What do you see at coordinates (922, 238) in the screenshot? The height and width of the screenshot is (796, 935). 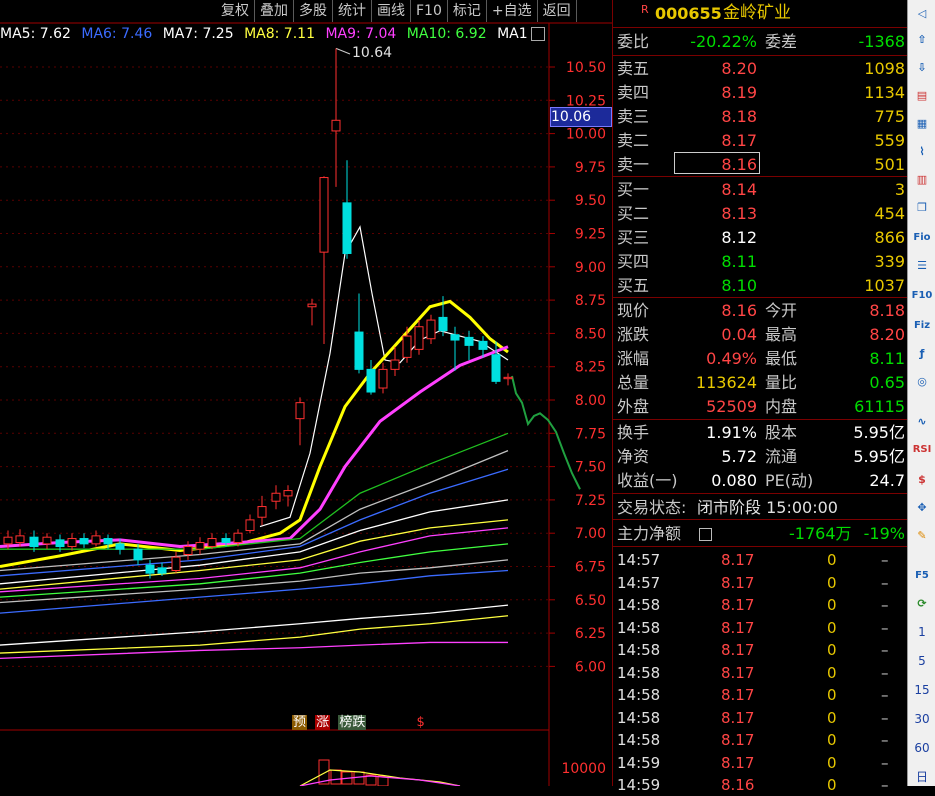 I see `f10-icon: Fio` at bounding box center [922, 238].